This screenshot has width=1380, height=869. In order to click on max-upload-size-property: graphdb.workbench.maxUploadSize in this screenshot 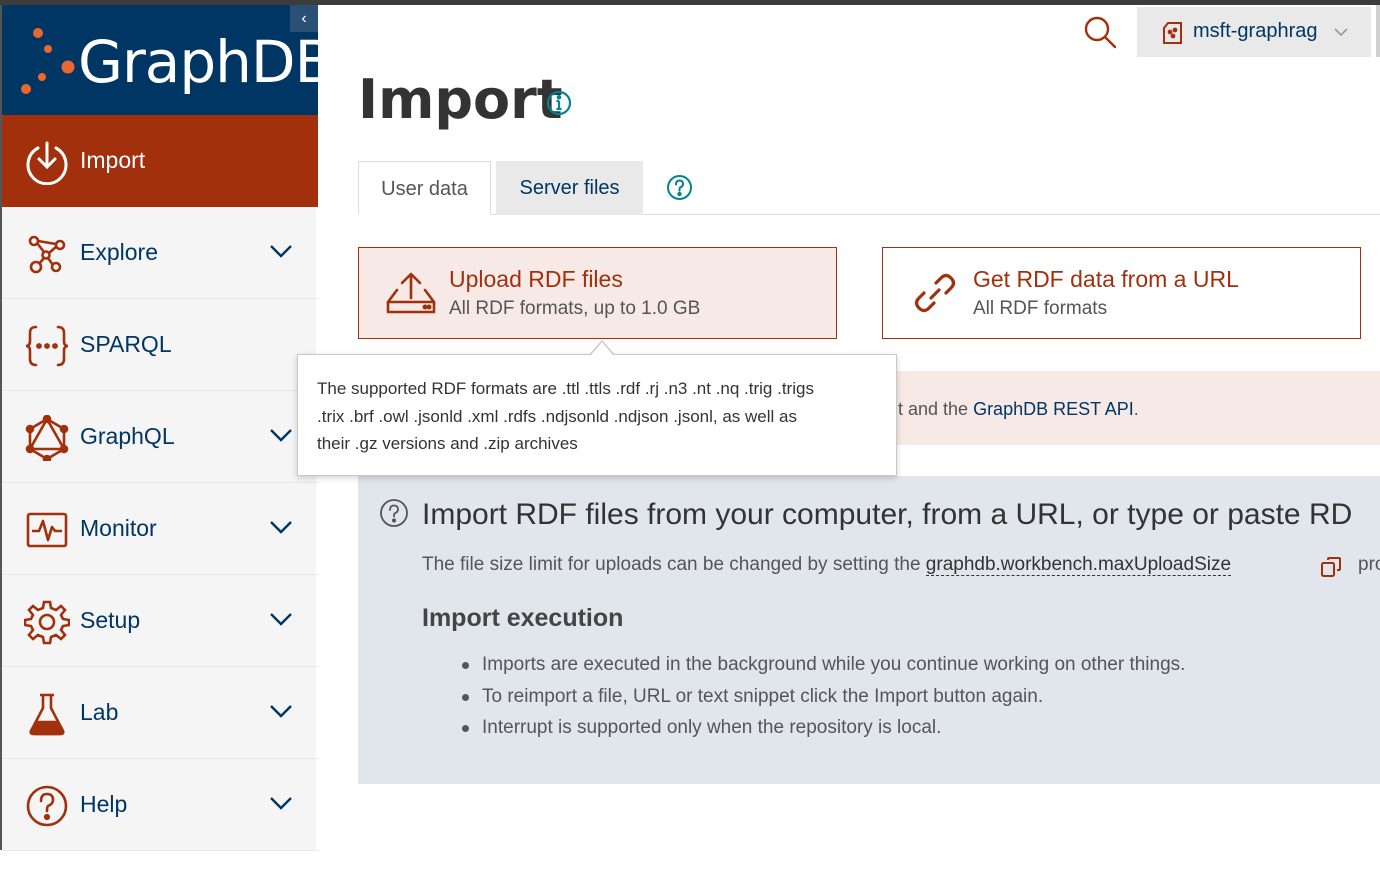, I will do `click(1078, 565)`.